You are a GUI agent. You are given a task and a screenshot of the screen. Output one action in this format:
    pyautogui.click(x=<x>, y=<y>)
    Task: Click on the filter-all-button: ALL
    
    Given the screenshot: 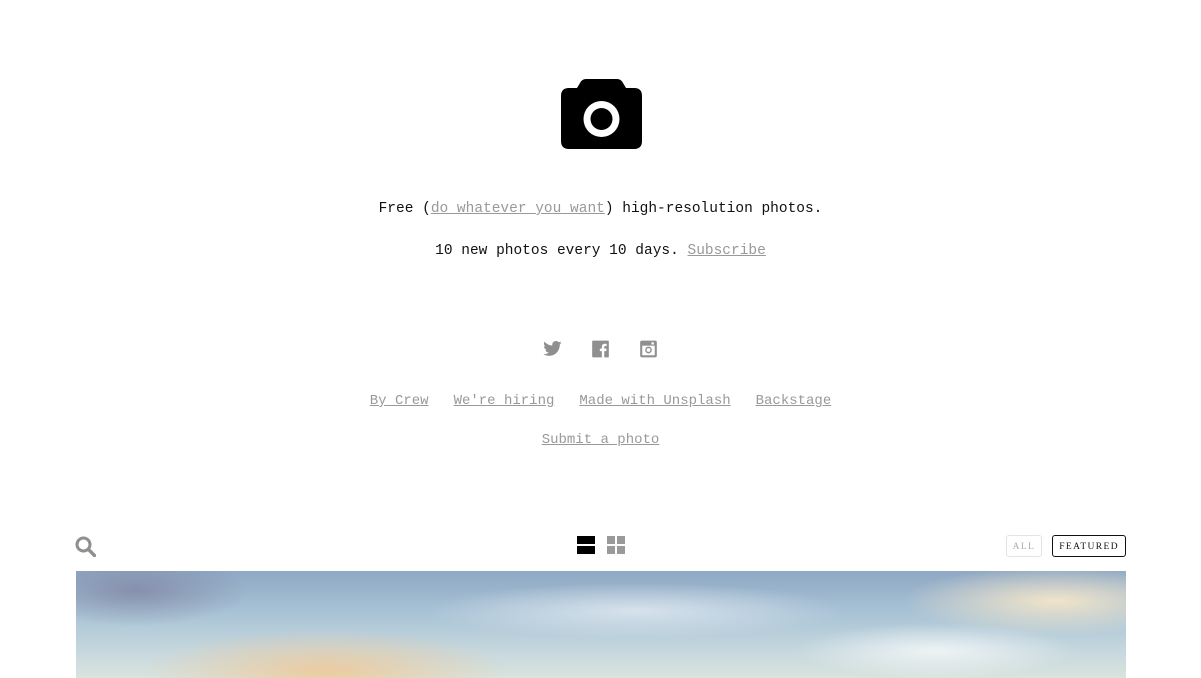 What is the action you would take?
    pyautogui.click(x=1024, y=546)
    